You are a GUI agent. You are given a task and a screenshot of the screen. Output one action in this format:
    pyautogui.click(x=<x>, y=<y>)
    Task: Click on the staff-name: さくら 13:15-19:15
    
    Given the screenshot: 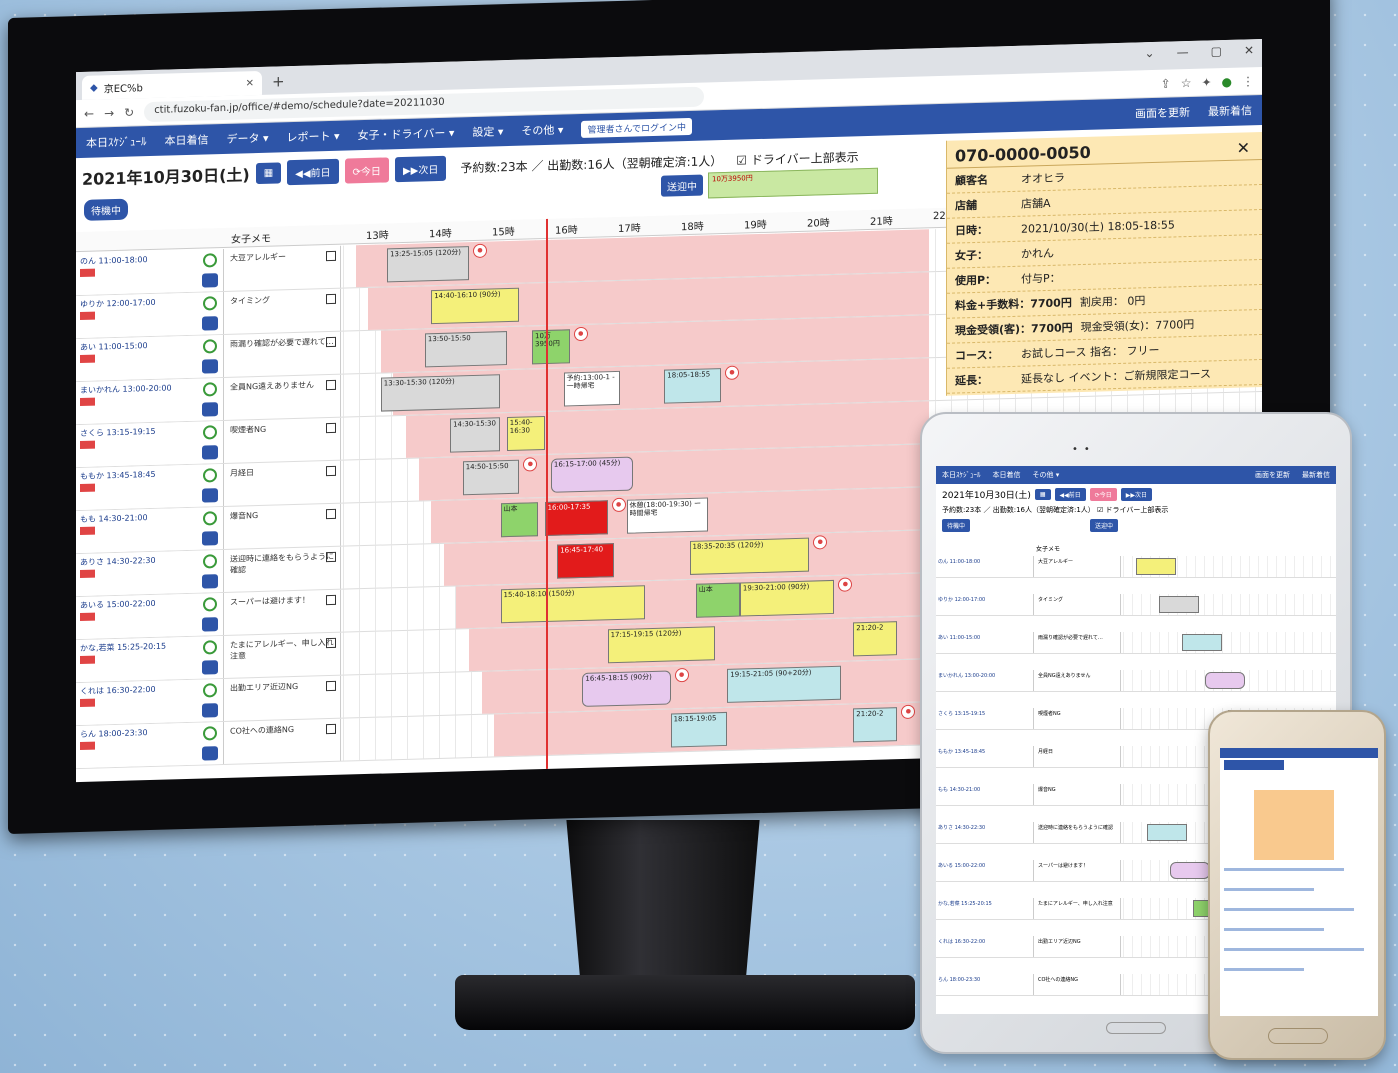 What is the action you would take?
    pyautogui.click(x=118, y=432)
    